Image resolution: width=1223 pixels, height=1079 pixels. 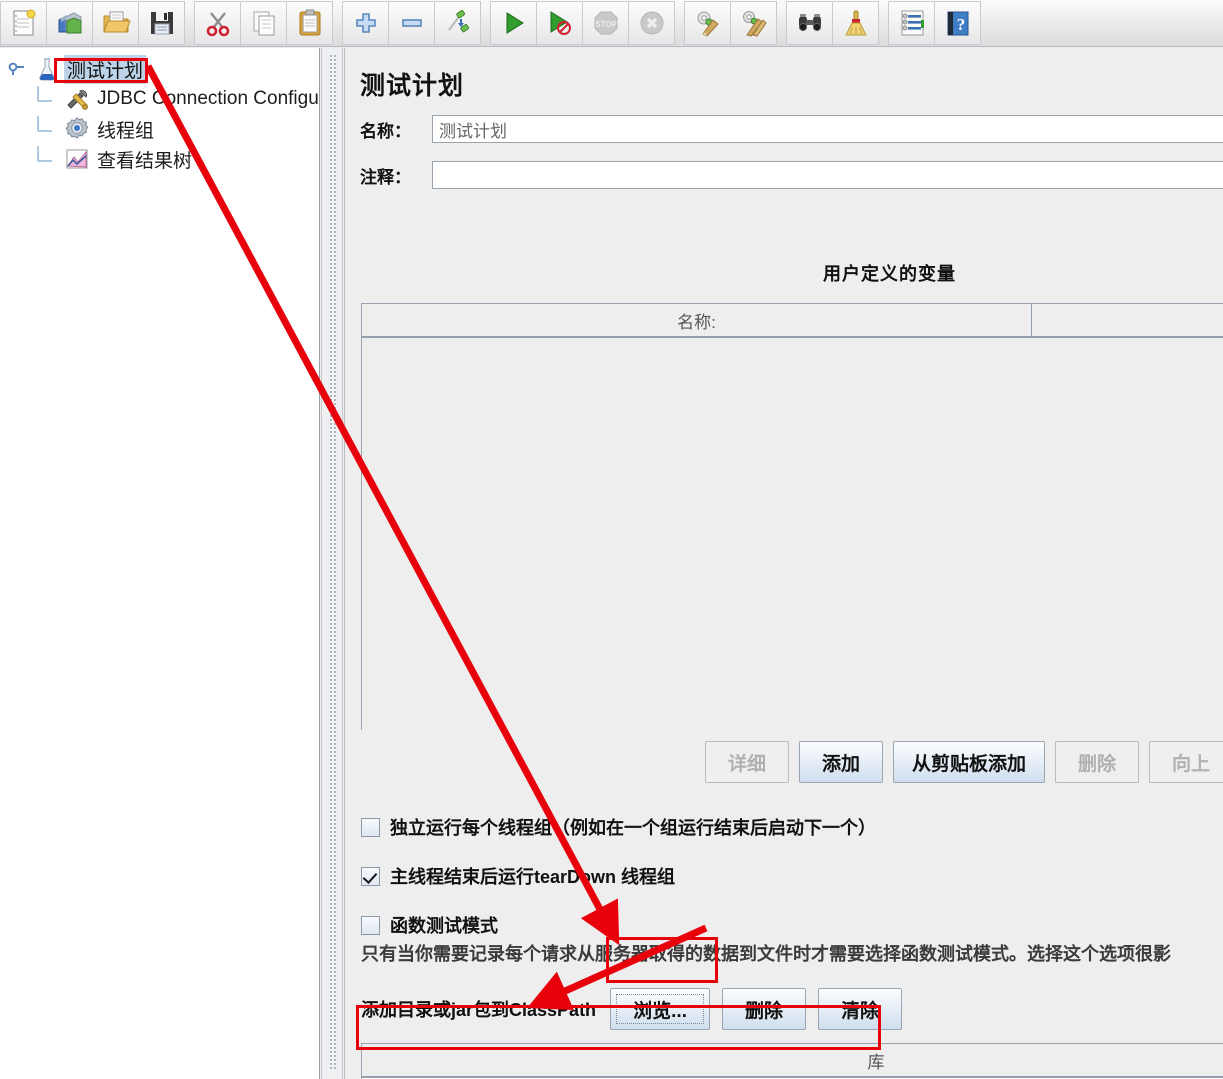 I want to click on tree-node-label: JDBC Connection Configurat, so click(x=208, y=98).